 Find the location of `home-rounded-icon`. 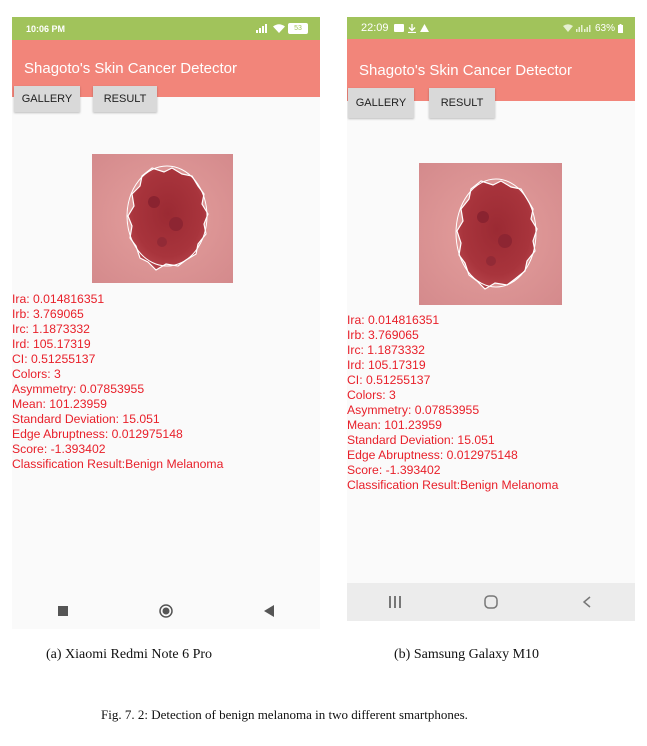

home-rounded-icon is located at coordinates (491, 602).